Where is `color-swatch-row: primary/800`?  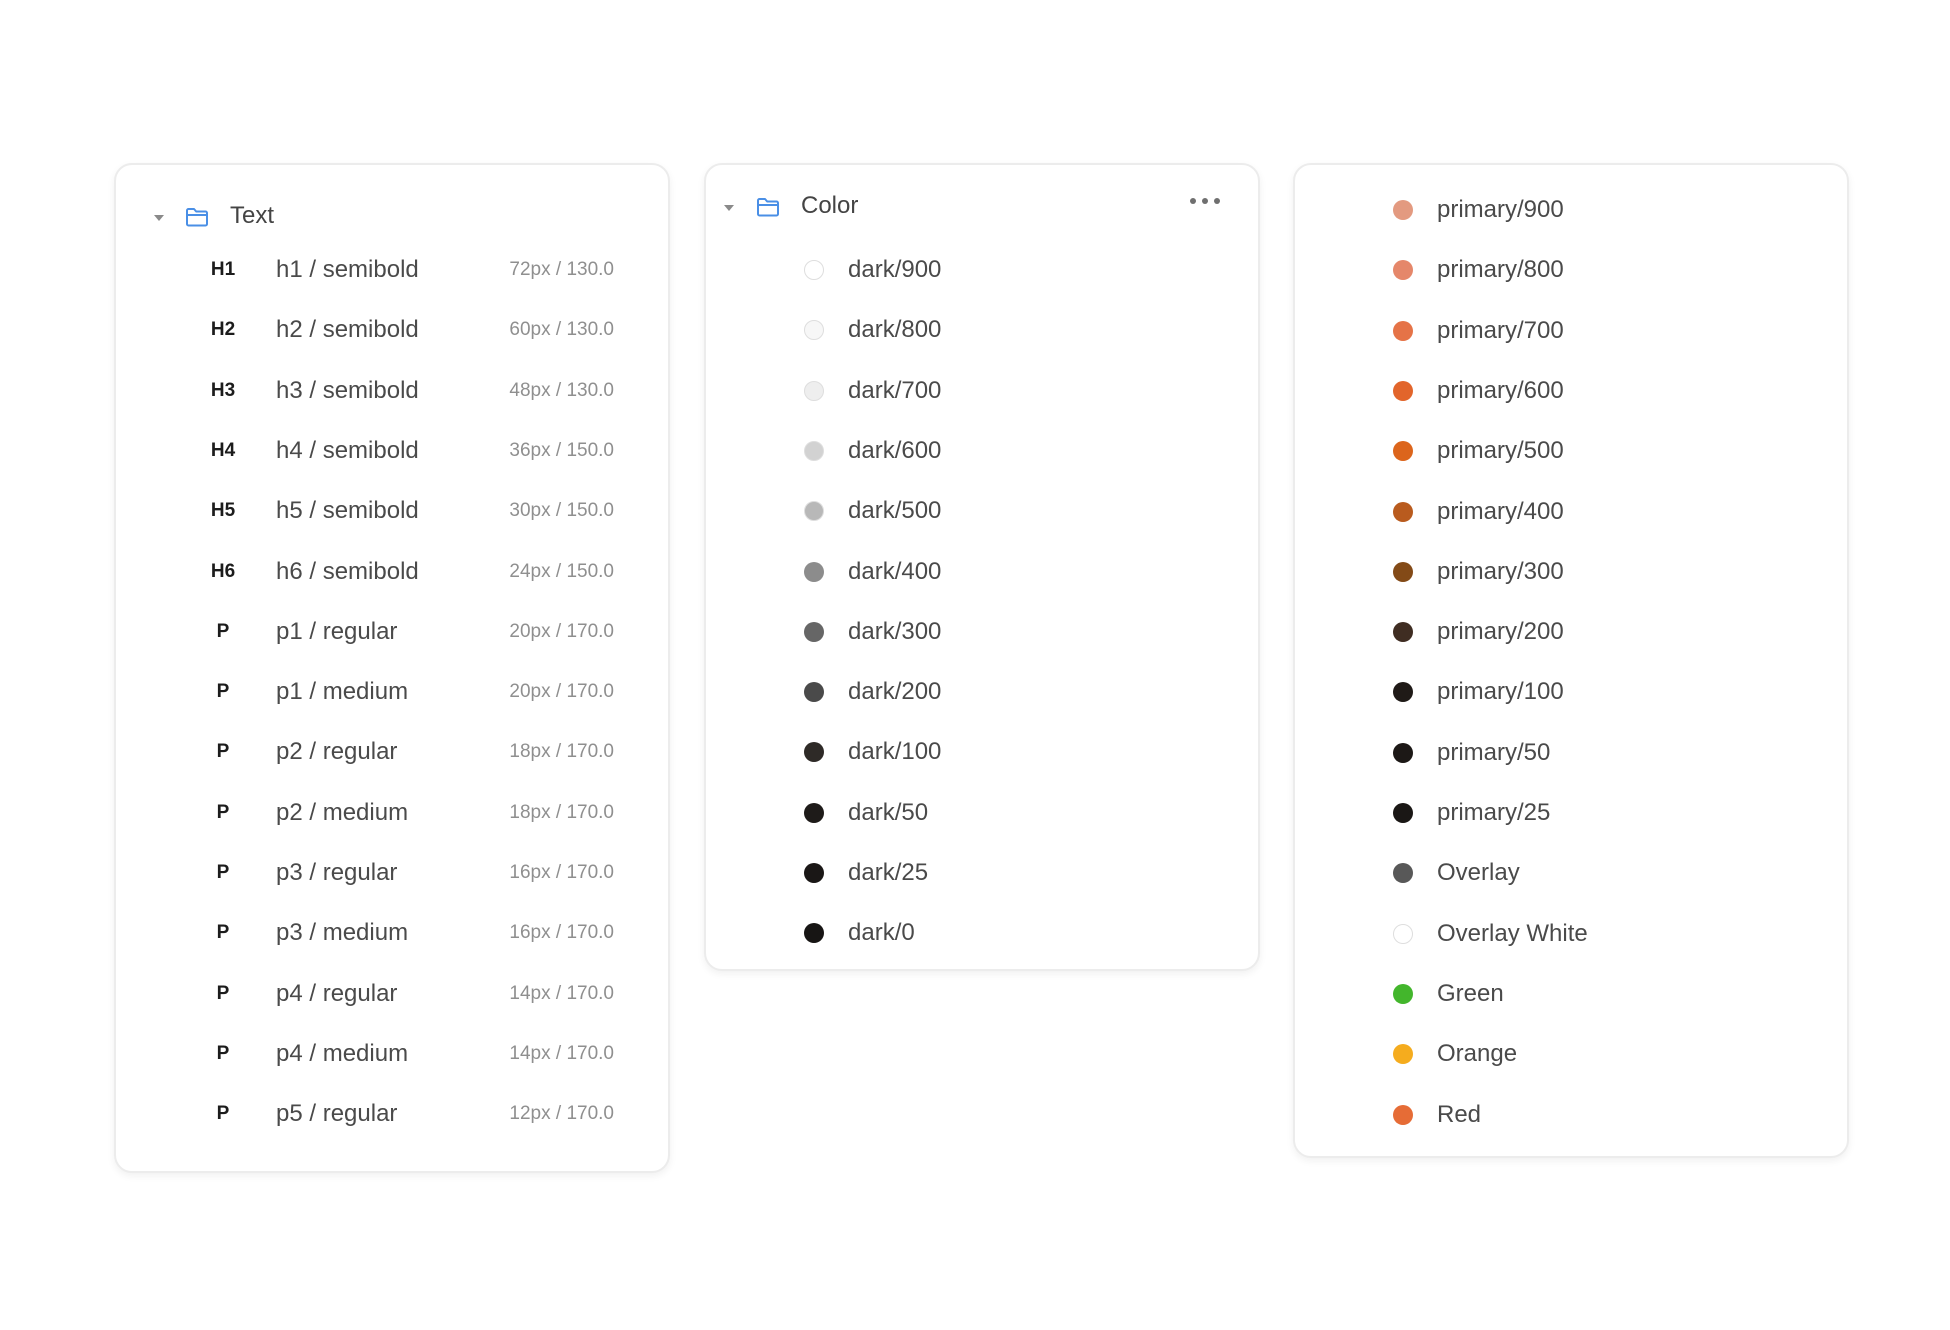
color-swatch-row: primary/800 is located at coordinates (1571, 270).